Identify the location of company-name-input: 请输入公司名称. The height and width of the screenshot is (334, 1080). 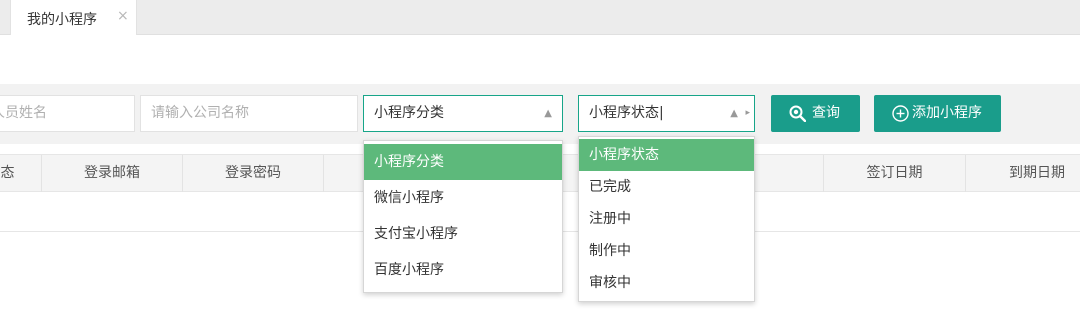
(249, 113).